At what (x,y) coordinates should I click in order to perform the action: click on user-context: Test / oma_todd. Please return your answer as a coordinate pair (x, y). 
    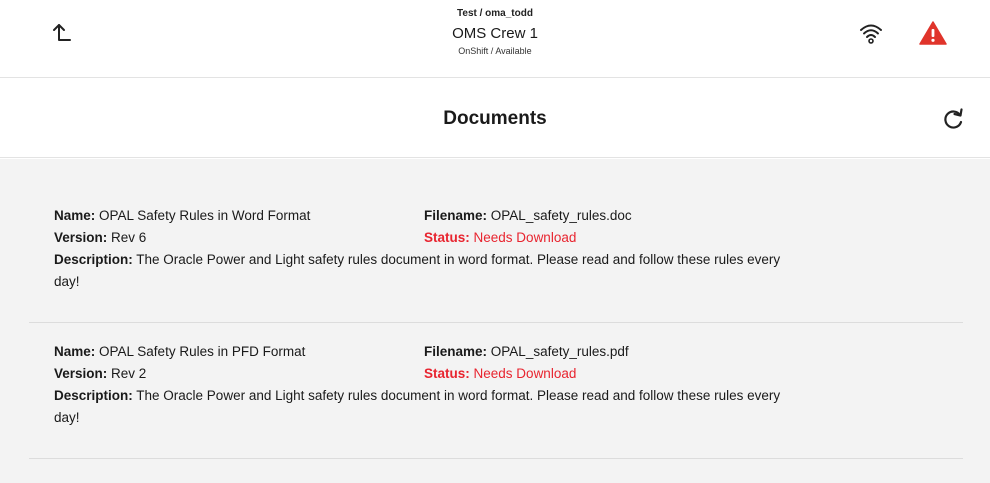
    Looking at the image, I should click on (495, 13).